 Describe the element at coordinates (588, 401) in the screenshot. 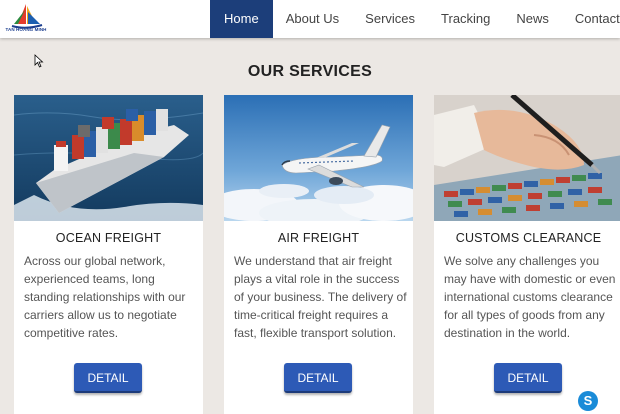

I see `skype-icon: S` at that location.